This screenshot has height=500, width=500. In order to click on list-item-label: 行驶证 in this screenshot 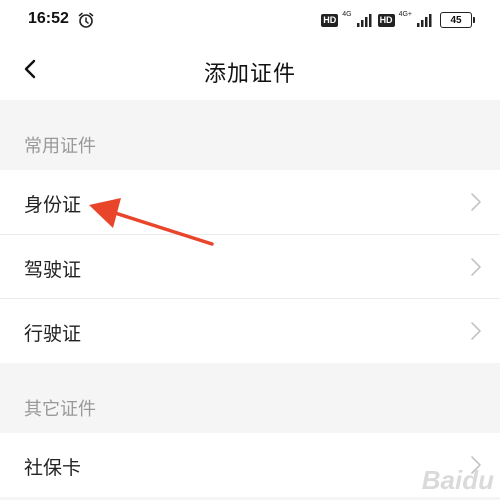, I will do `click(53, 334)`.